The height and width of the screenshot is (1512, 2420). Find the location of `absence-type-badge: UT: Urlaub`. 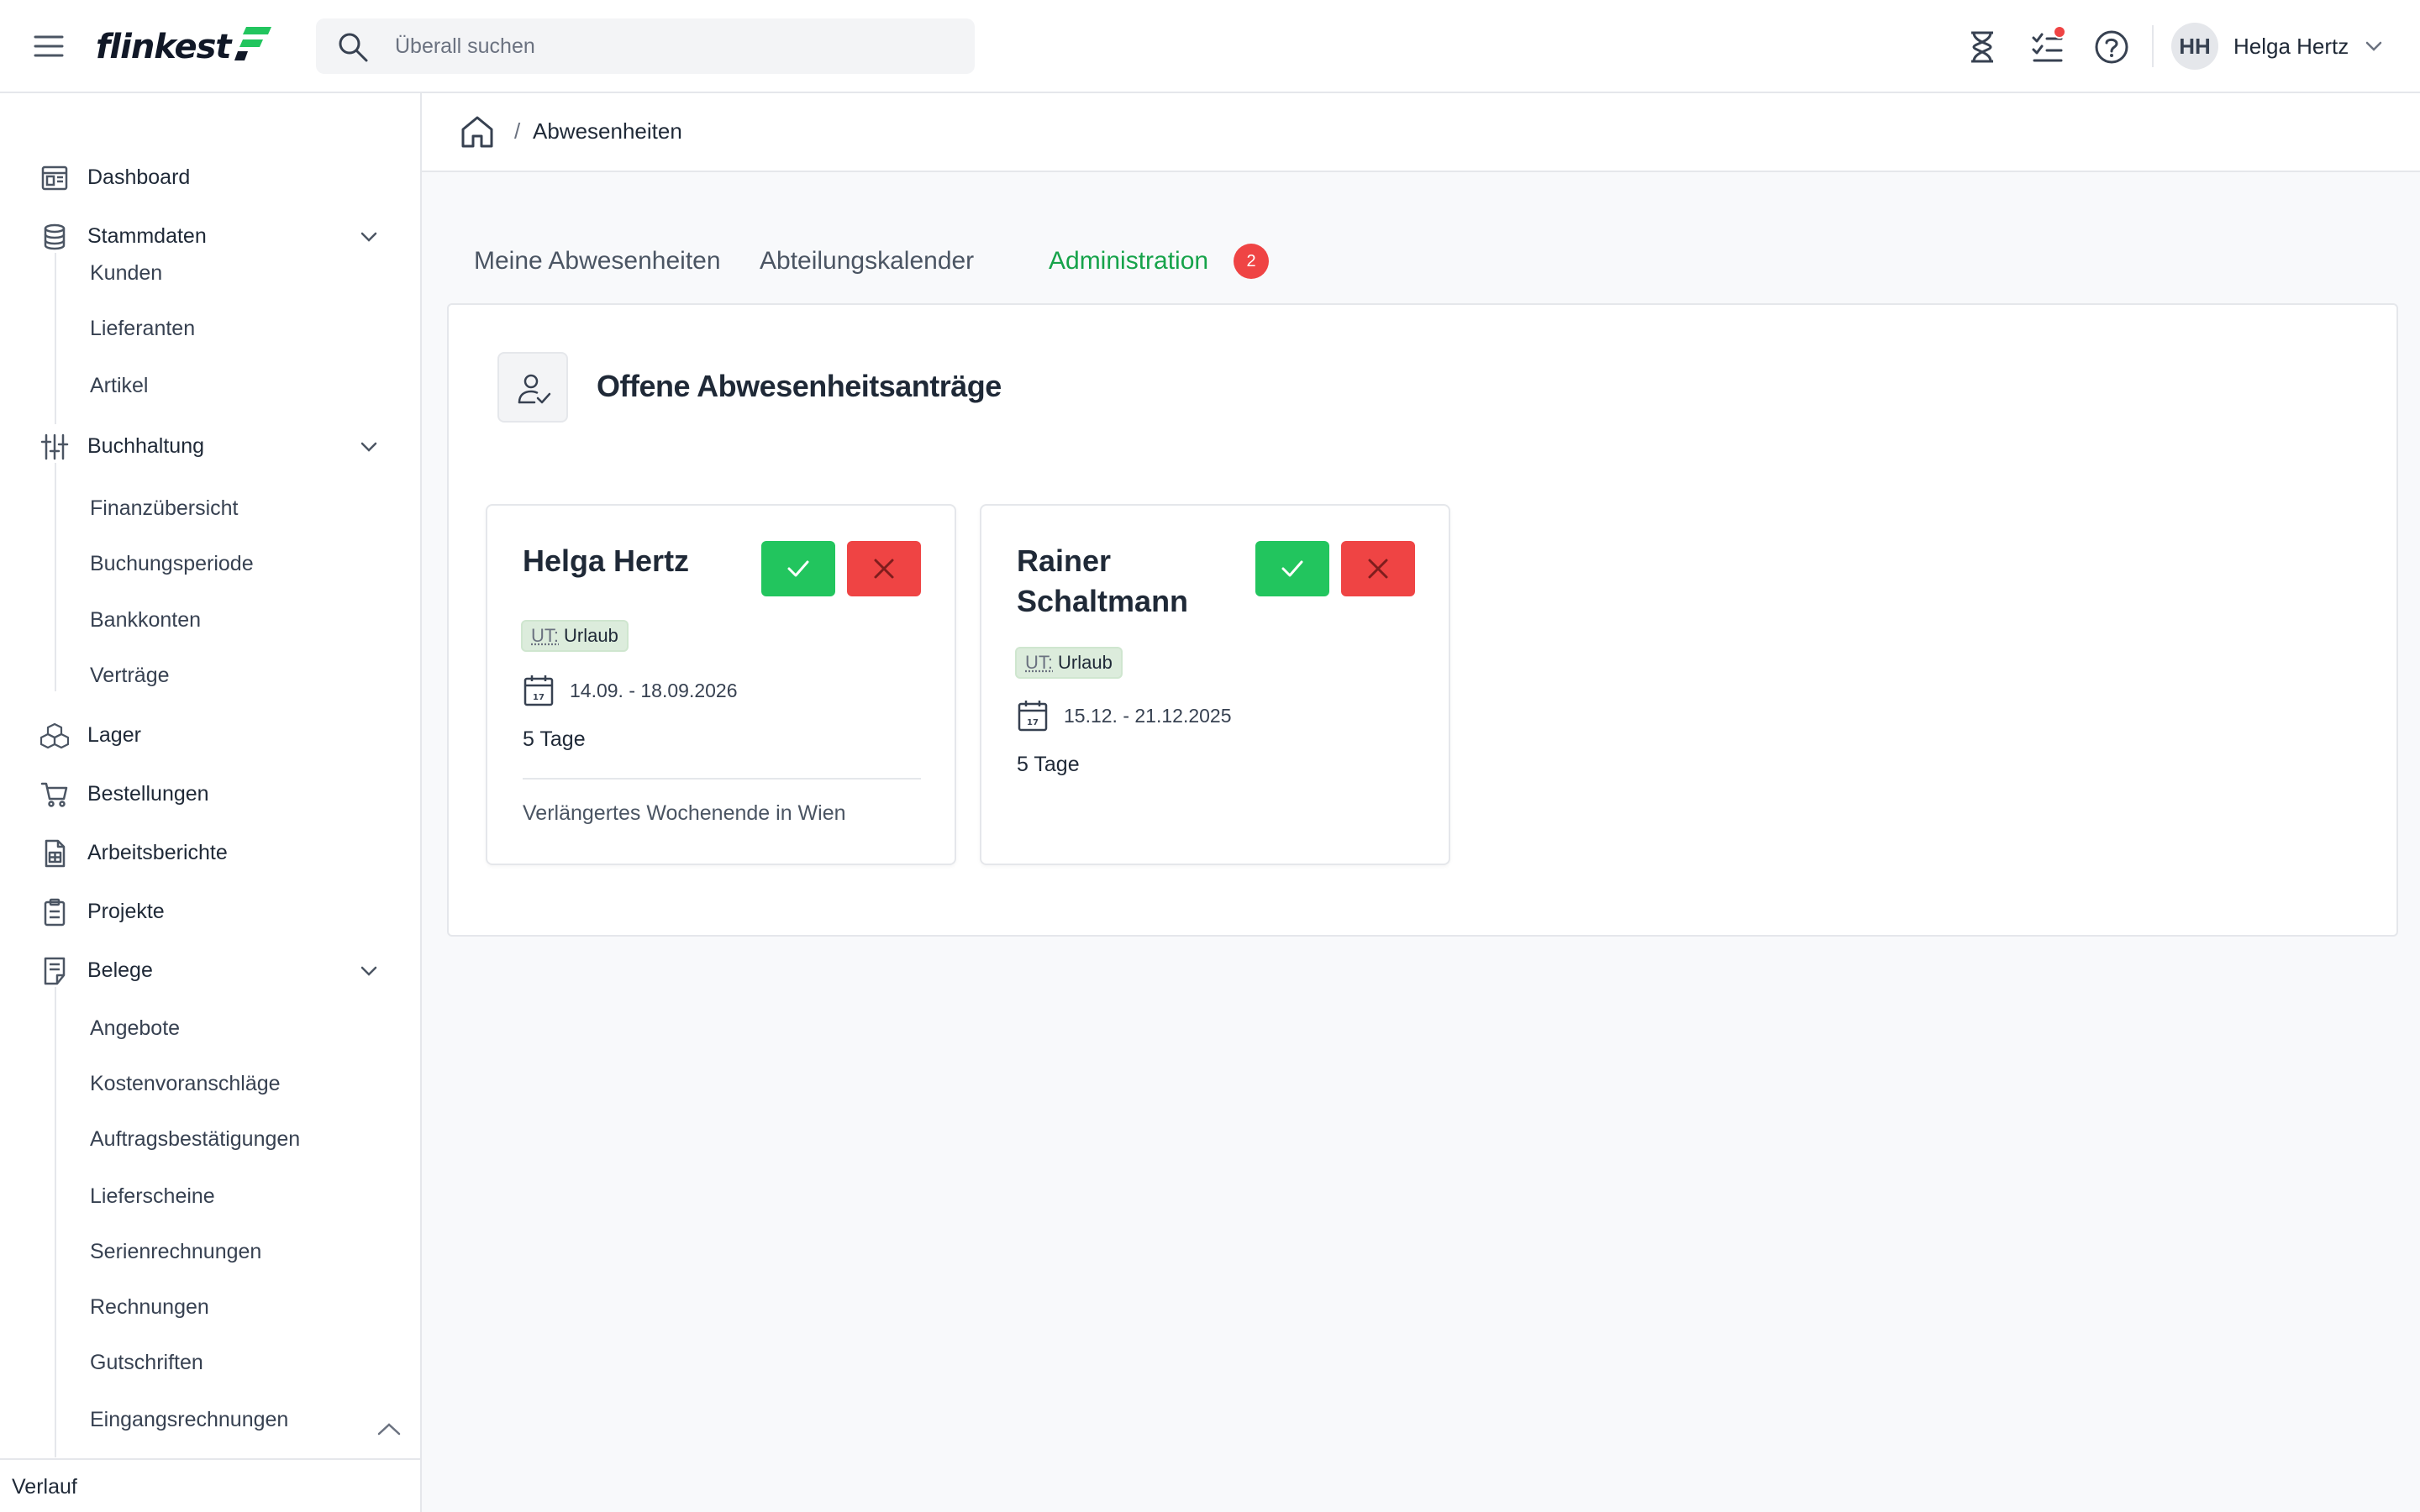

absence-type-badge: UT: Urlaub is located at coordinates (575, 636).